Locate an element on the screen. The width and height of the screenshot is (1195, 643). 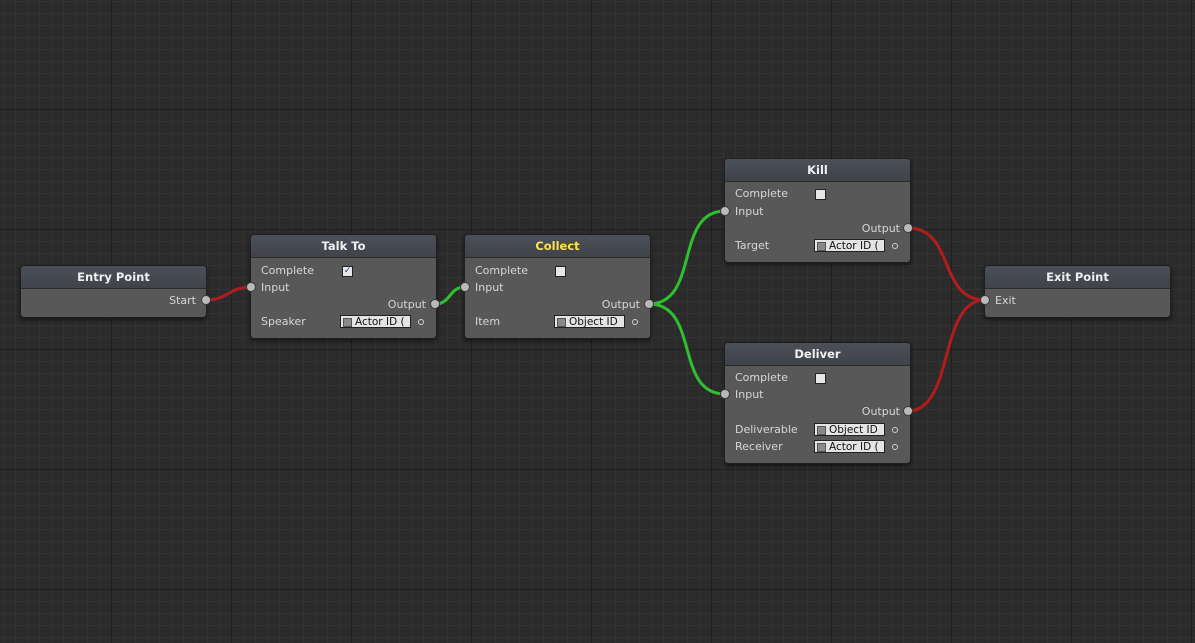
exit-port-label: Exit is located at coordinates (1005, 300).